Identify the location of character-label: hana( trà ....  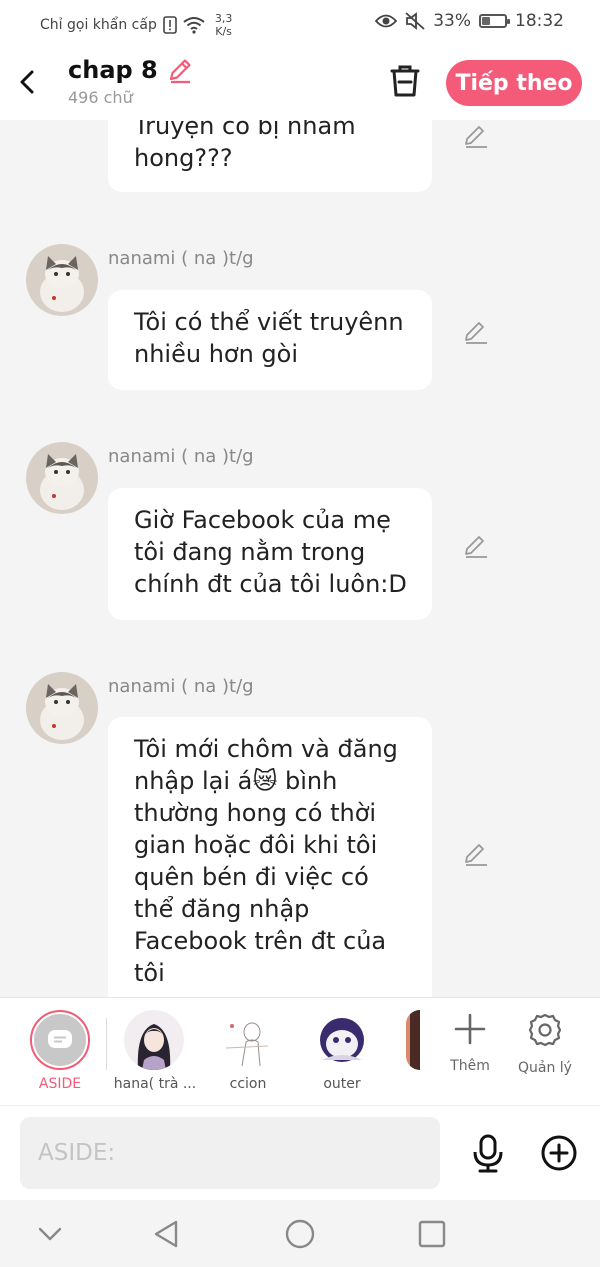
(155, 1084).